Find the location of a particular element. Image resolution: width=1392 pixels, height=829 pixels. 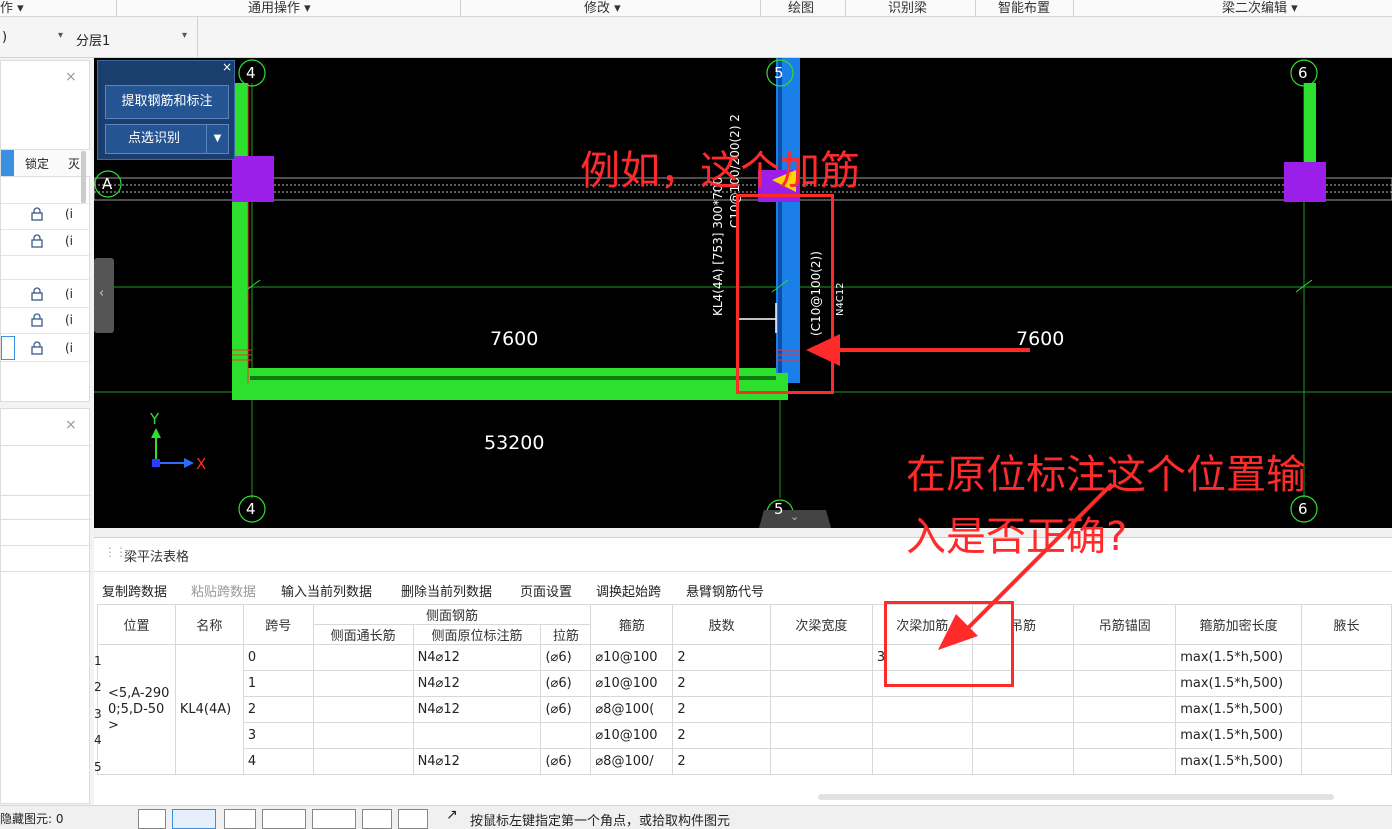

annotation-question-line2: 入是否正确? is located at coordinates (1017, 537).